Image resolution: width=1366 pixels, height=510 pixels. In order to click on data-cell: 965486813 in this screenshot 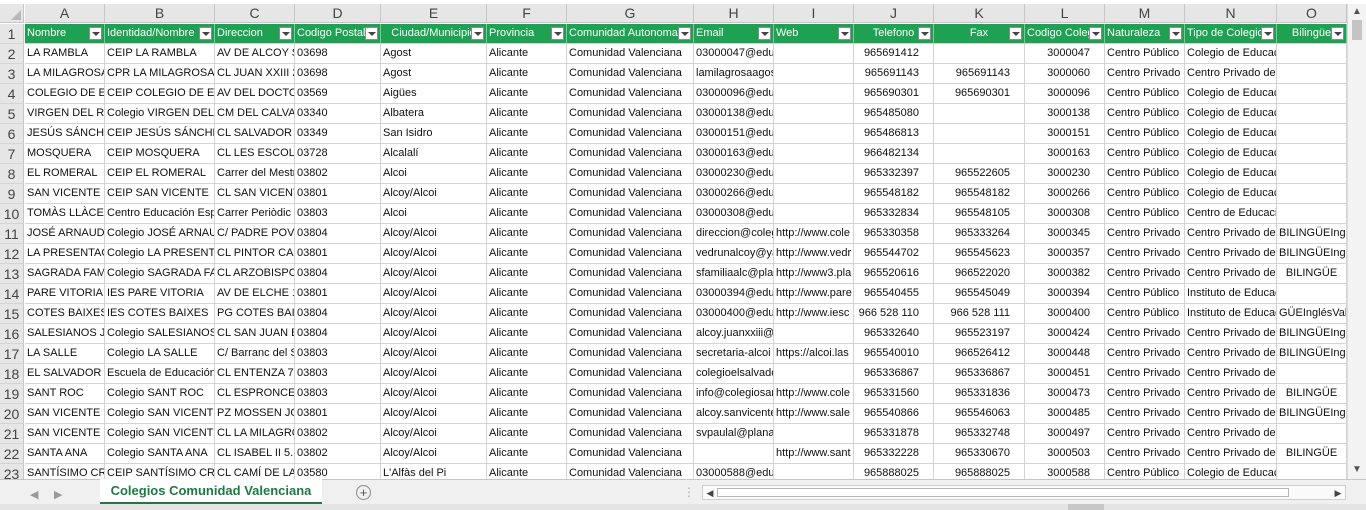, I will do `click(894, 134)`.